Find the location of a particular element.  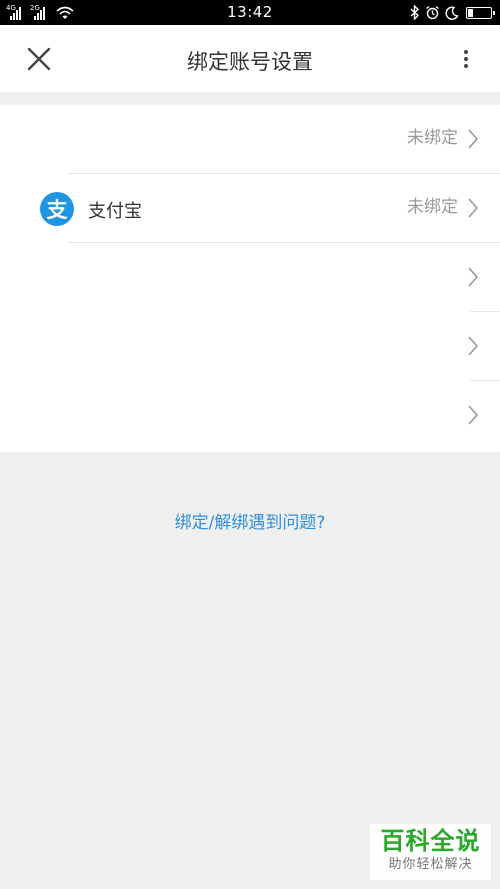

bluetooth-icon is located at coordinates (415, 12).